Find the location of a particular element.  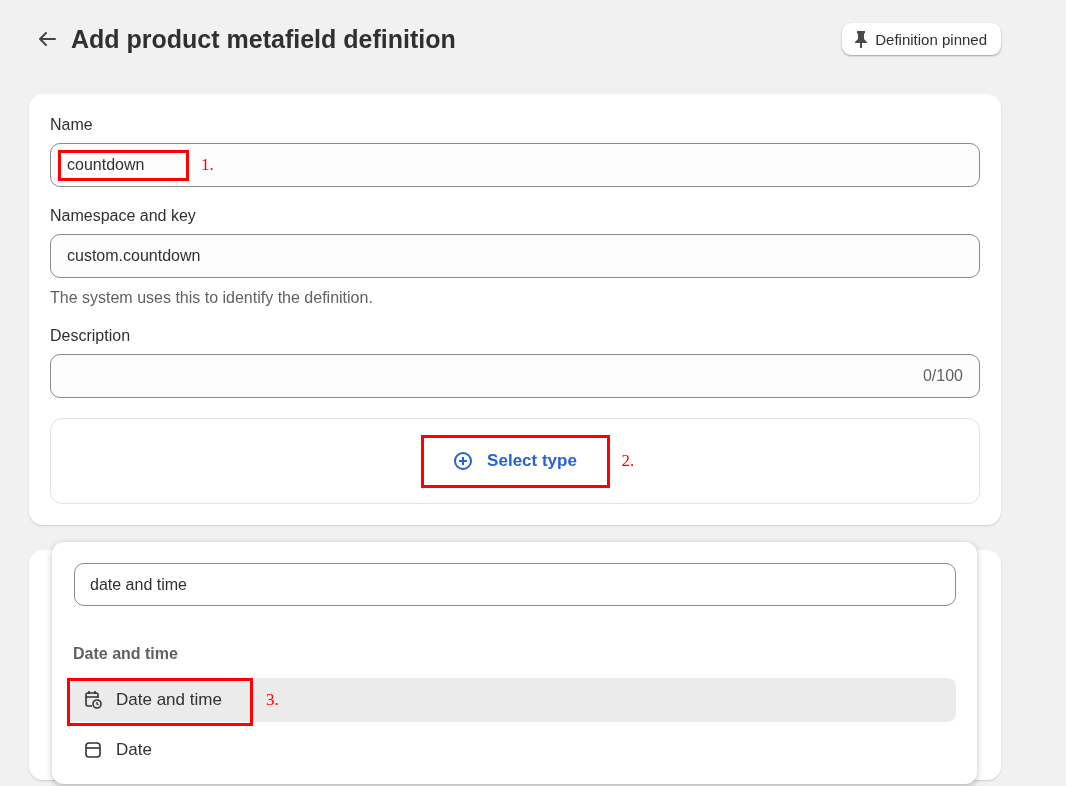

calendar-icon is located at coordinates (93, 750).